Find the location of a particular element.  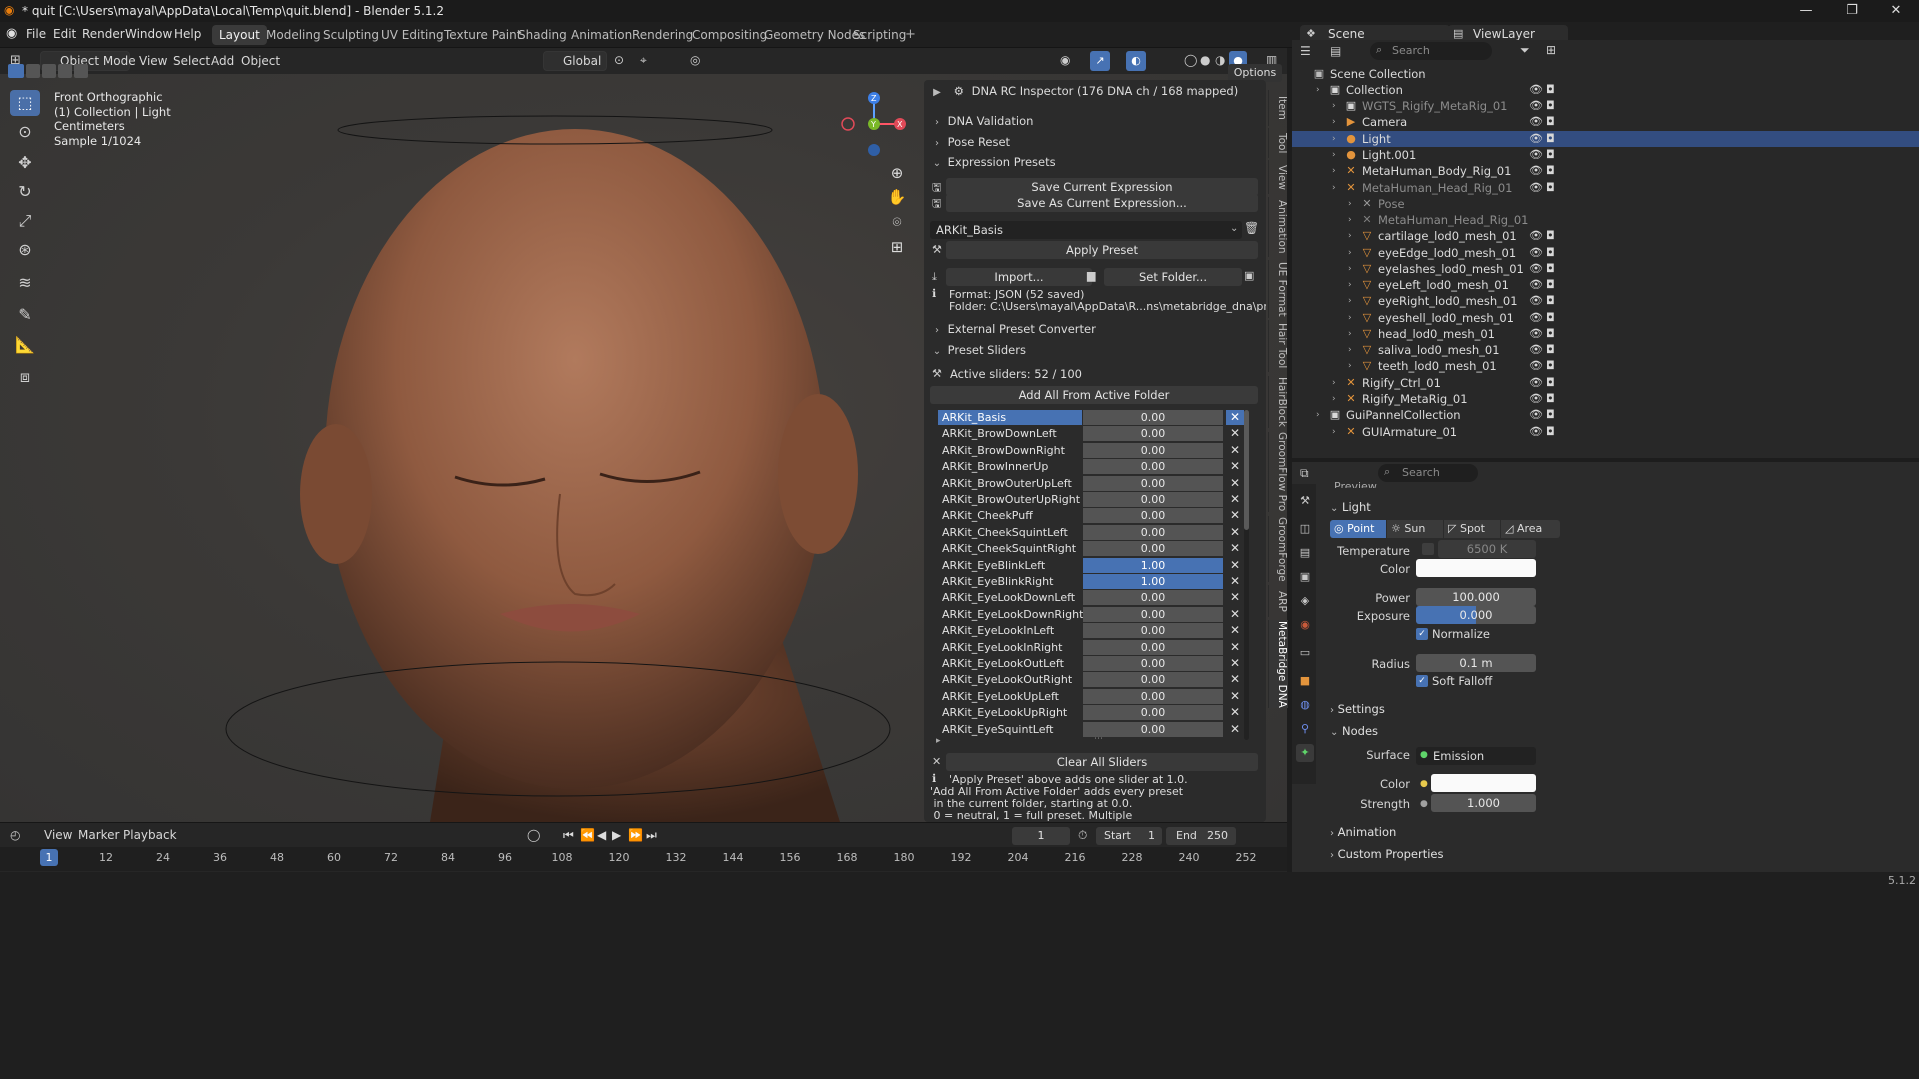

resize-handle: ⋯ is located at coordinates (1098, 739).